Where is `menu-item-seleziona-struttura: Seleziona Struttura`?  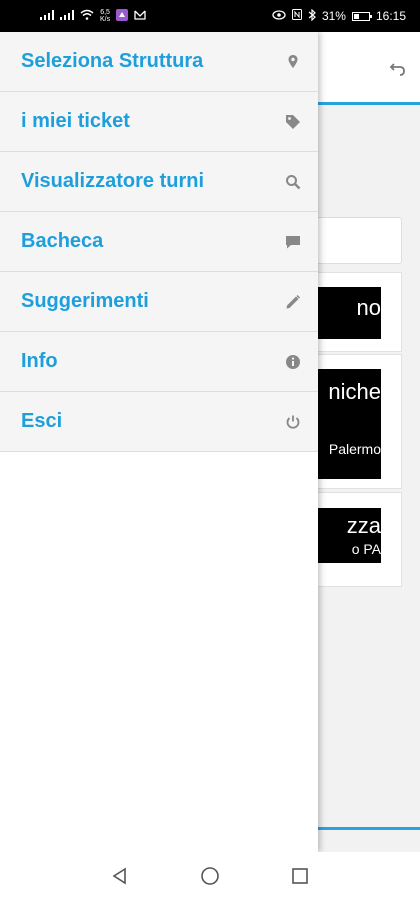 menu-item-seleziona-struttura: Seleziona Struttura is located at coordinates (159, 62).